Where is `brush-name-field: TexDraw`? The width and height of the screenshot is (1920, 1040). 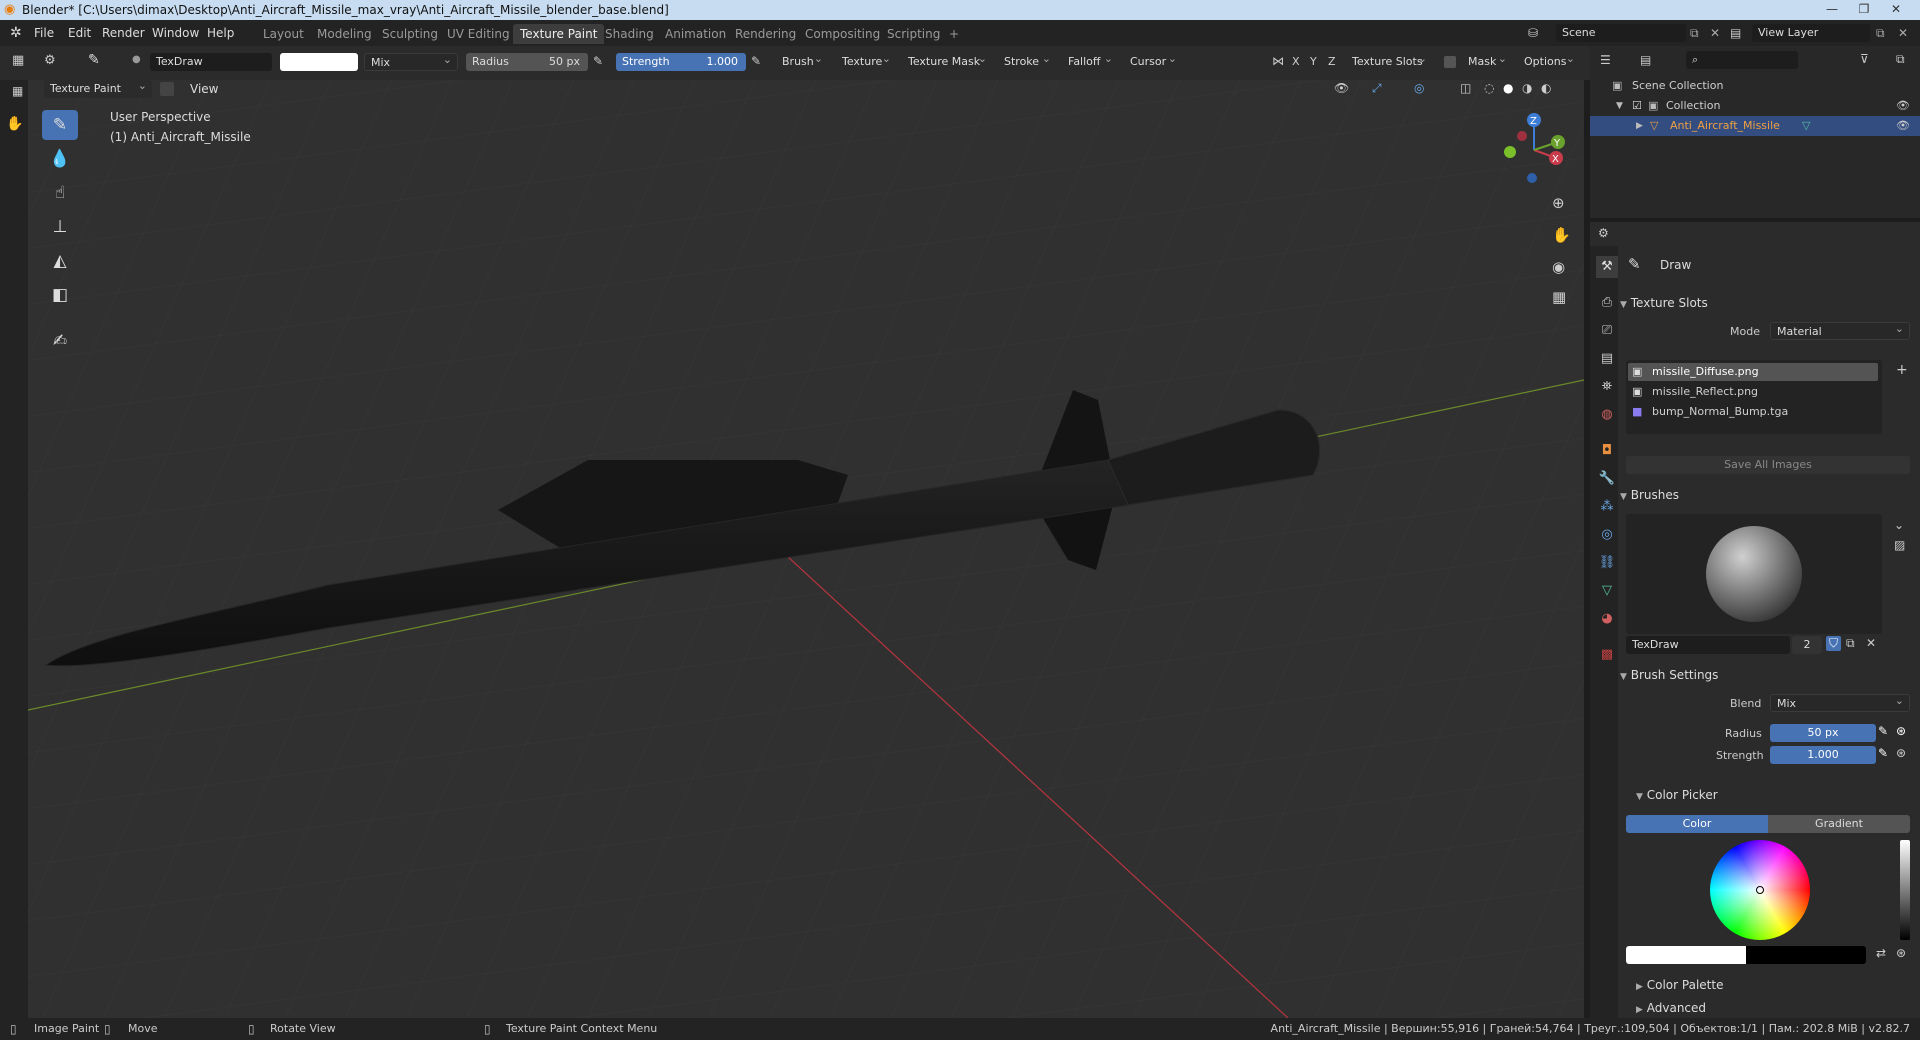 brush-name-field: TexDraw is located at coordinates (211, 62).